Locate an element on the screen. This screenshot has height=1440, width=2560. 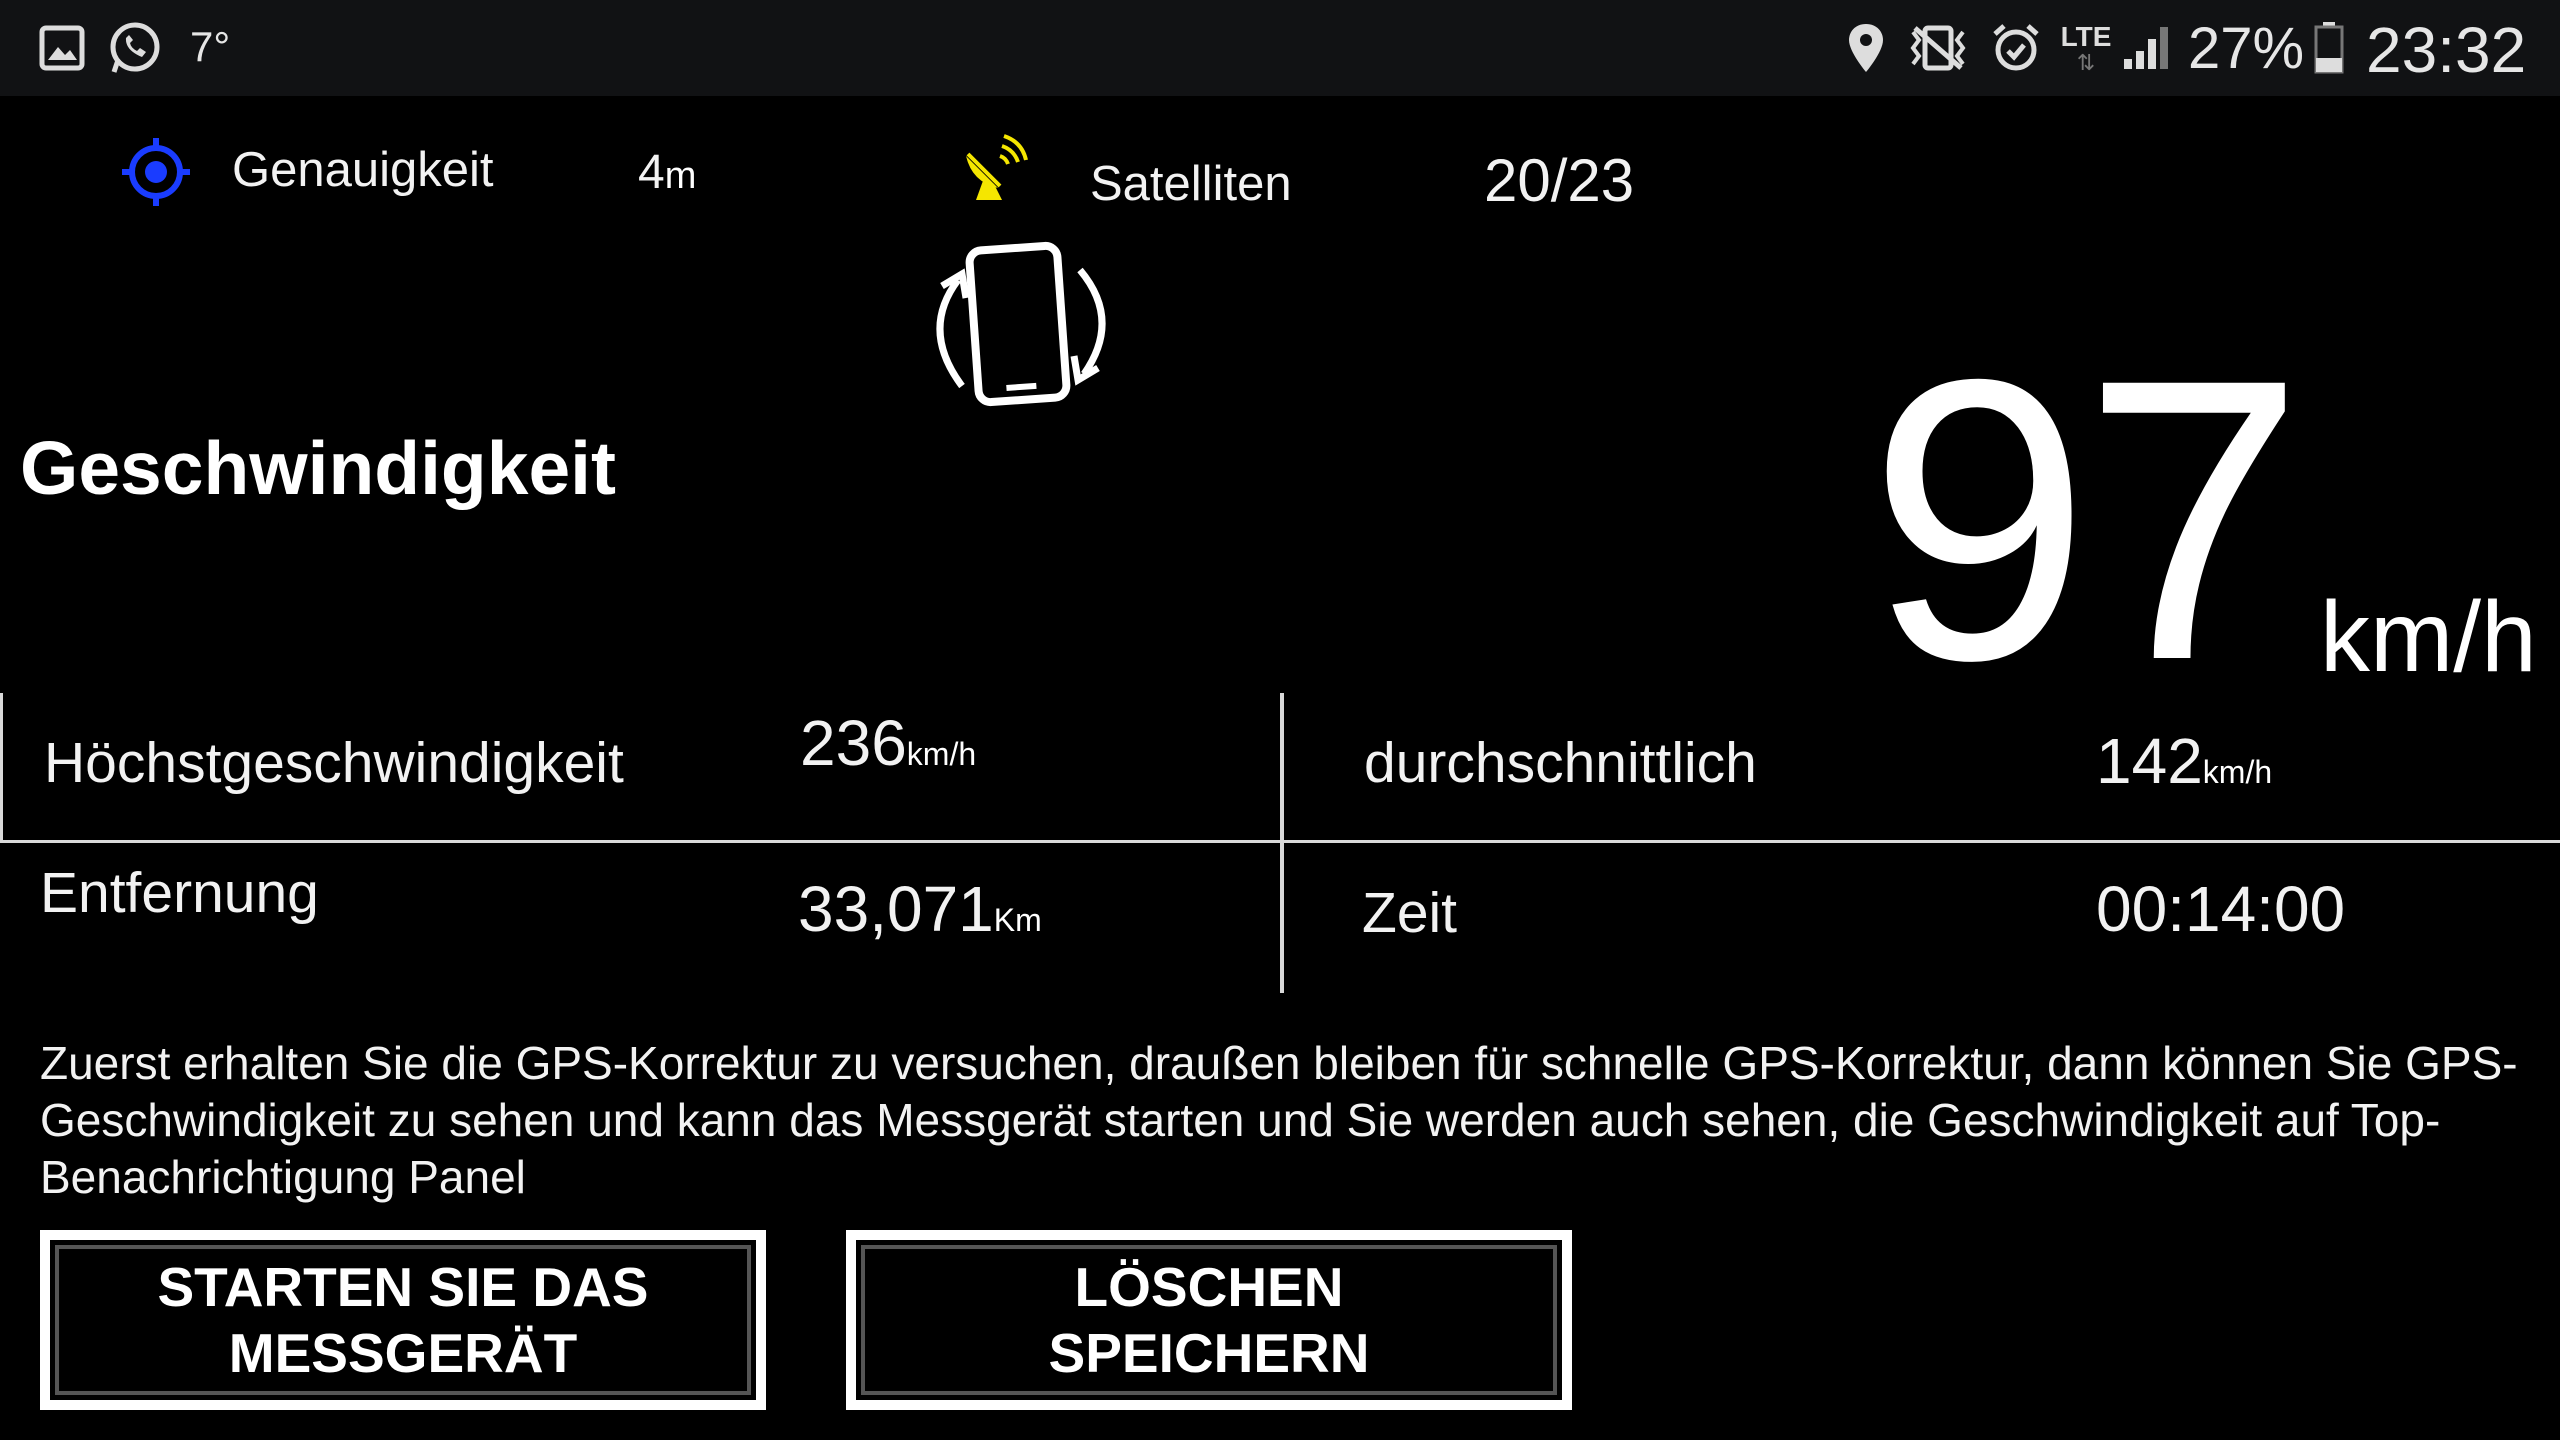
satellites-value: 20/23 is located at coordinates (1559, 180).